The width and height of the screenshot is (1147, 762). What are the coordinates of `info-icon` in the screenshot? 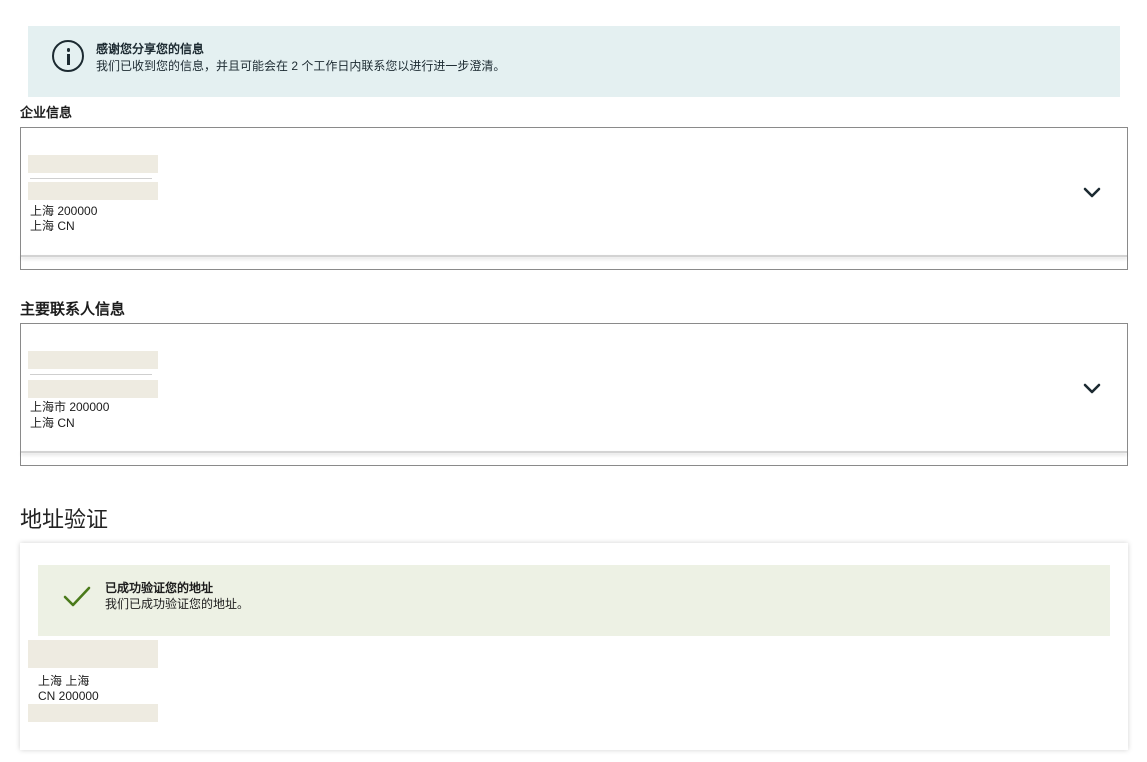 It's located at (68, 56).